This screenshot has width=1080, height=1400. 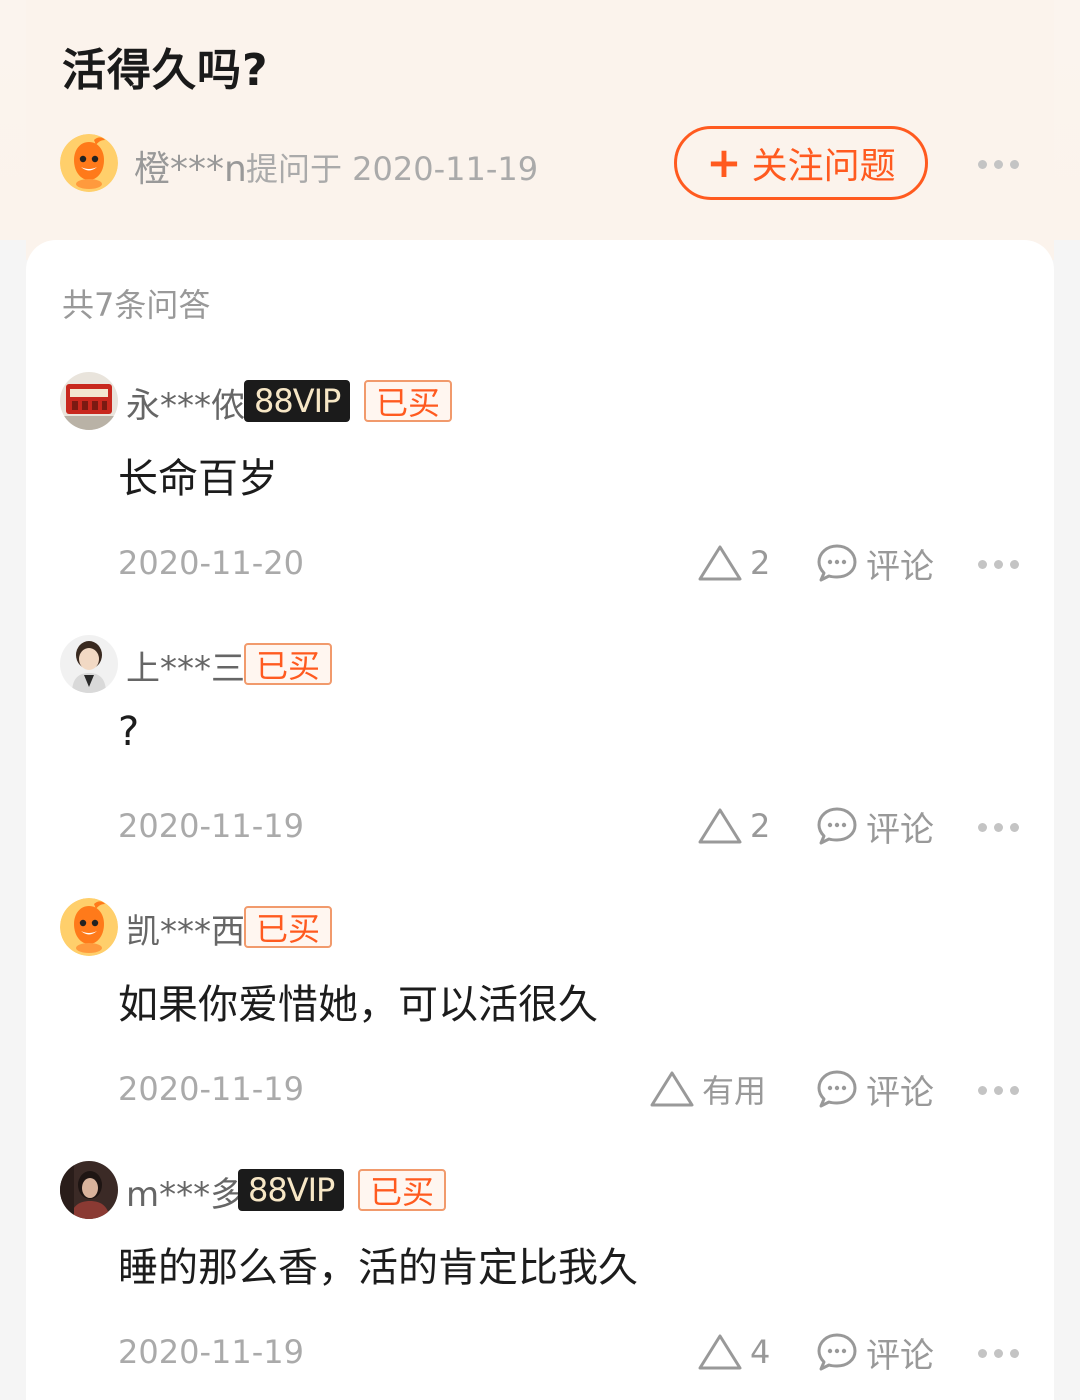 I want to click on answer-text: 长命百岁, so click(x=198, y=479).